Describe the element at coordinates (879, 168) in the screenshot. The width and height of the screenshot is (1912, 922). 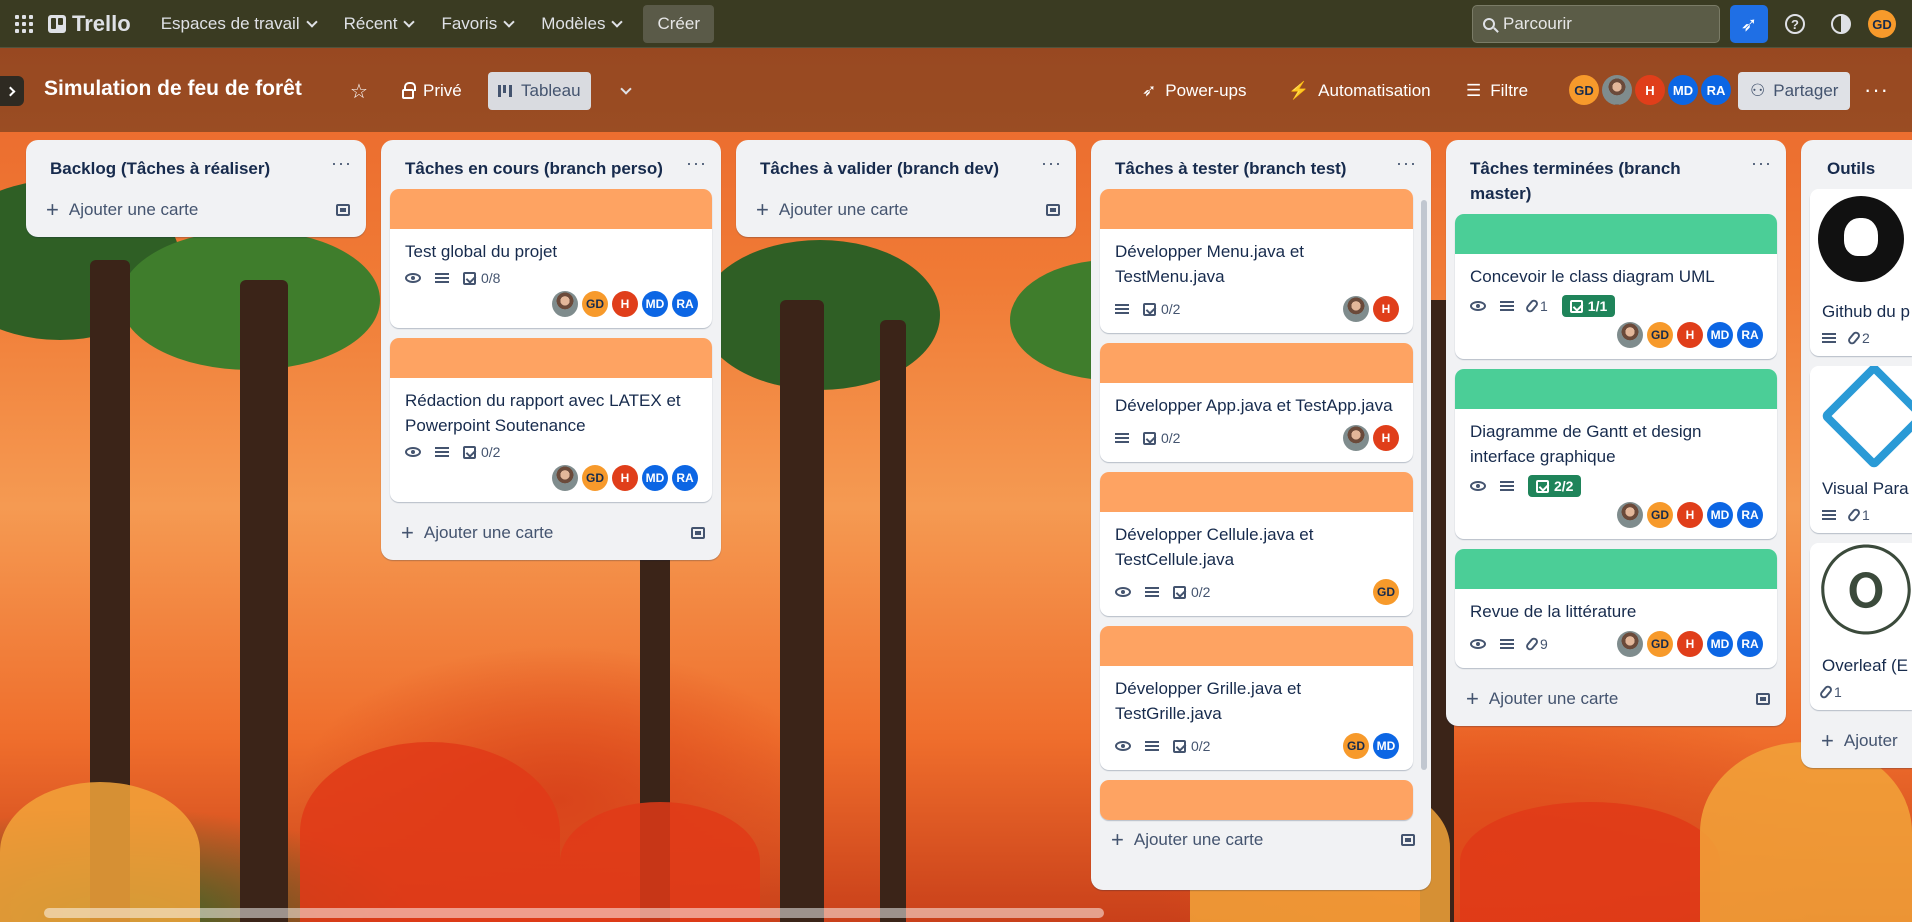
I see `list-title: Tâches à valider (branch dev)` at that location.